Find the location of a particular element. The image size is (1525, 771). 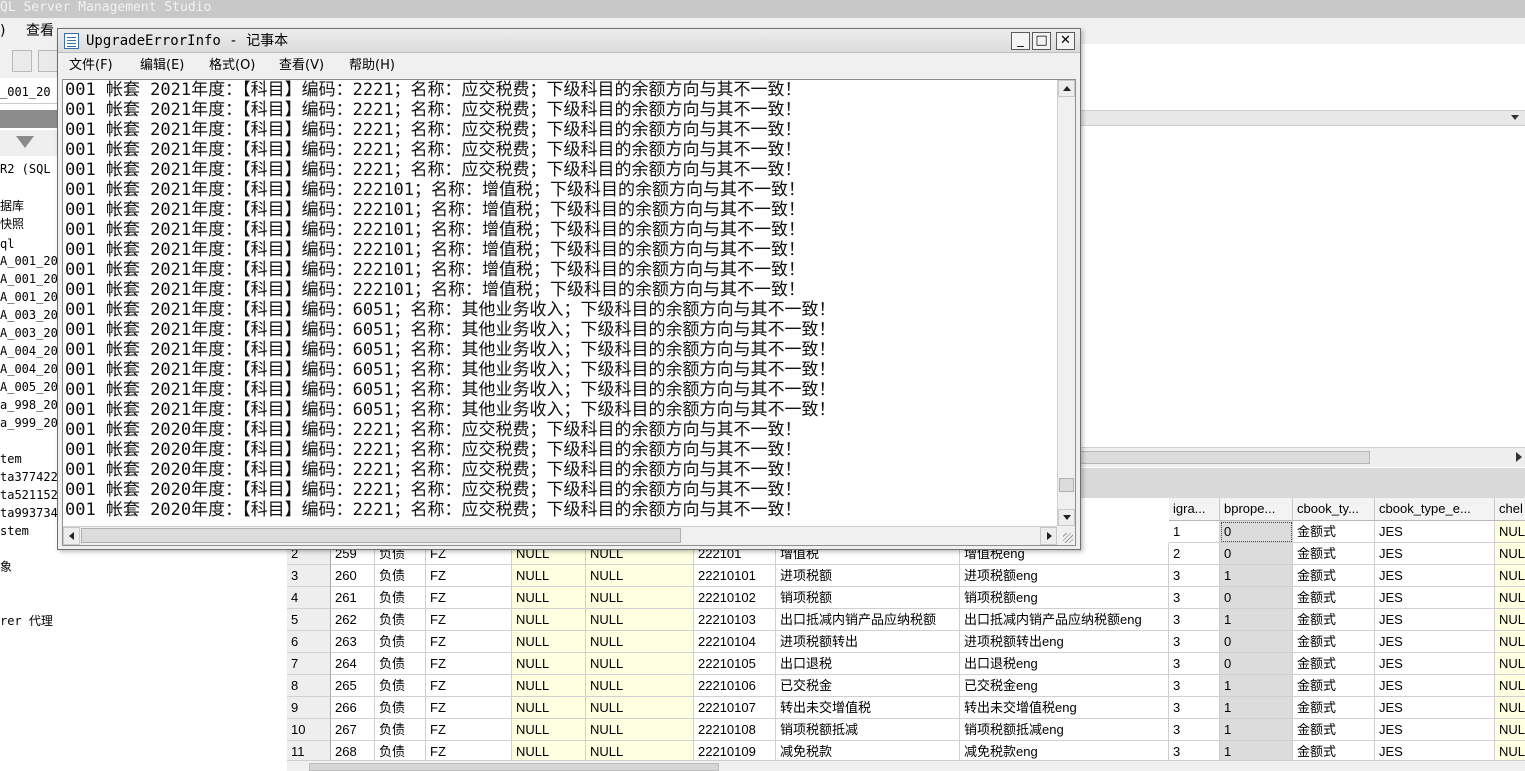

grid-cell: 22210105 is located at coordinates (735, 664).